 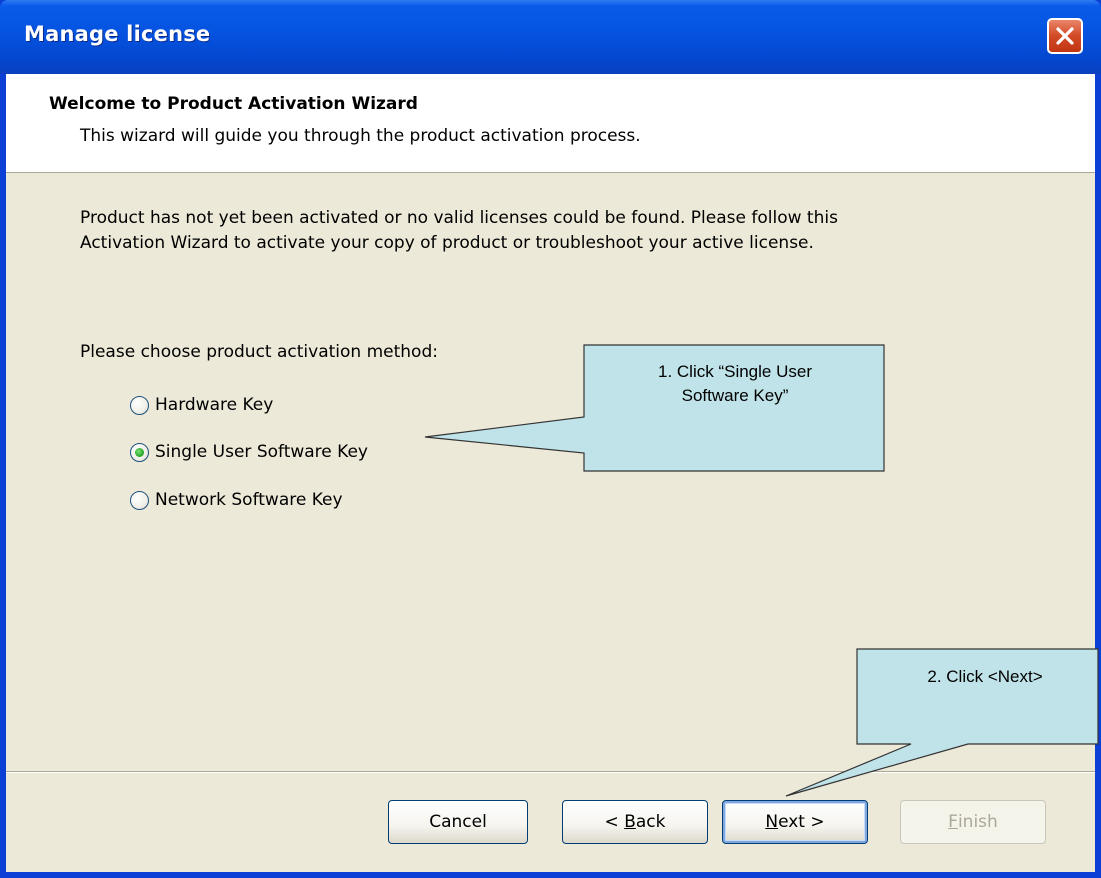 What do you see at coordinates (735, 384) in the screenshot?
I see `callout-step1-text: 1. Click “Single User Software Key”` at bounding box center [735, 384].